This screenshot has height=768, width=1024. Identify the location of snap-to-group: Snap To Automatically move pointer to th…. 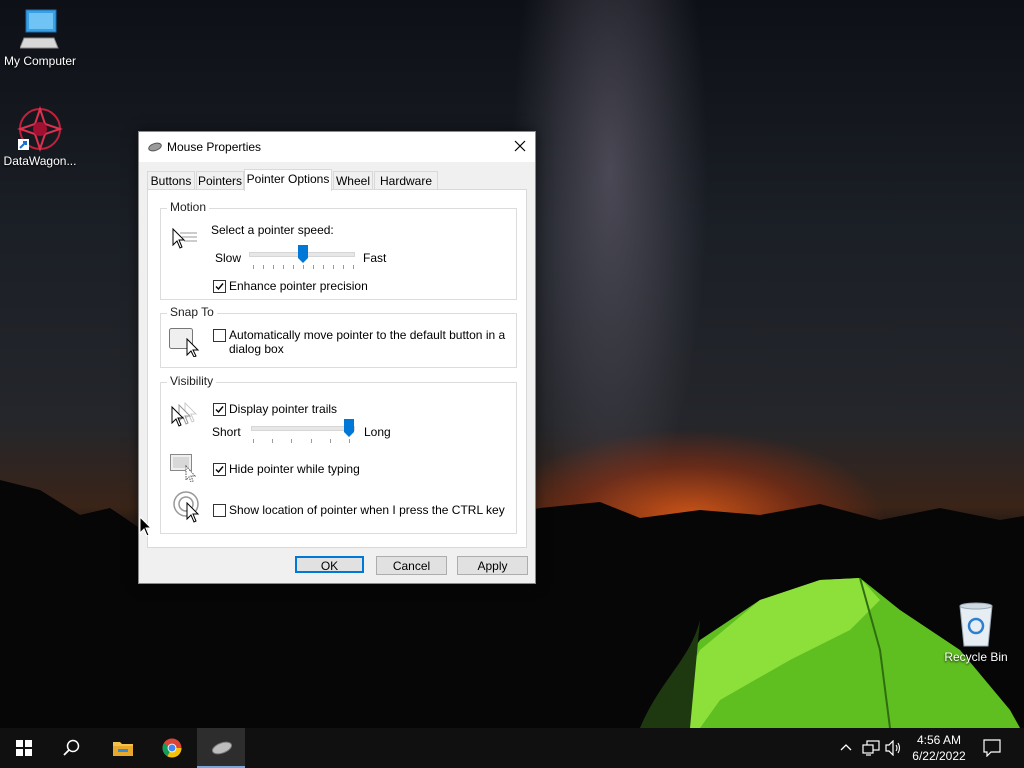
(338, 336).